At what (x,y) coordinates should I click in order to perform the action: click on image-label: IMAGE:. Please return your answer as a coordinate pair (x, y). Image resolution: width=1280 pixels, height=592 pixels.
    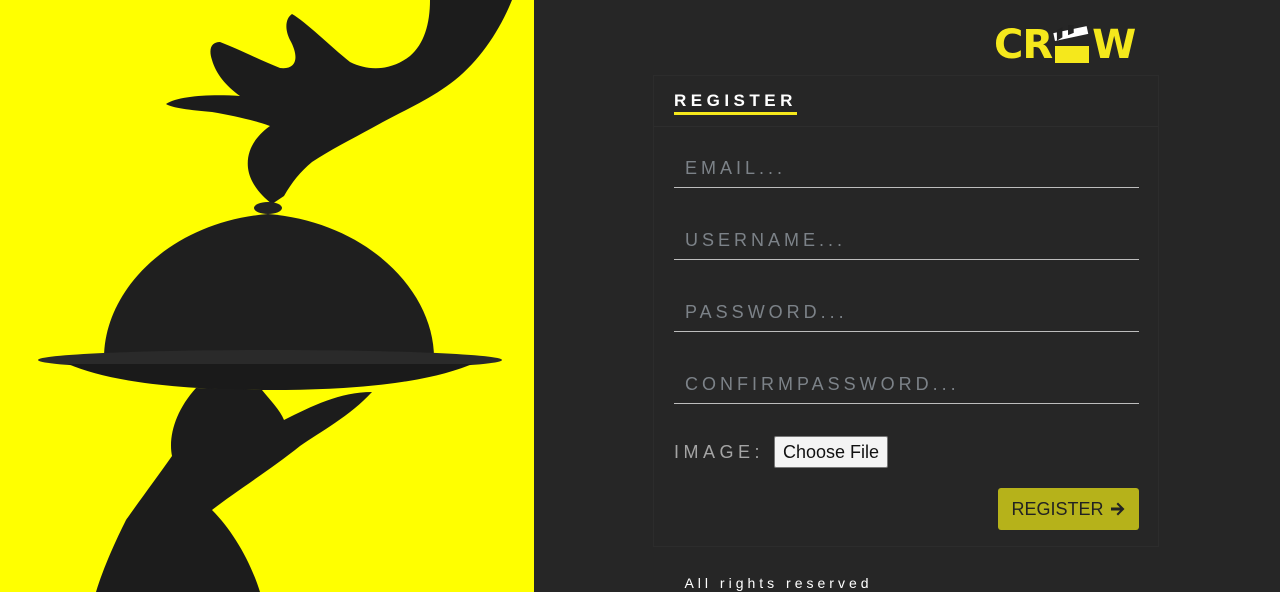
    Looking at the image, I should click on (719, 452).